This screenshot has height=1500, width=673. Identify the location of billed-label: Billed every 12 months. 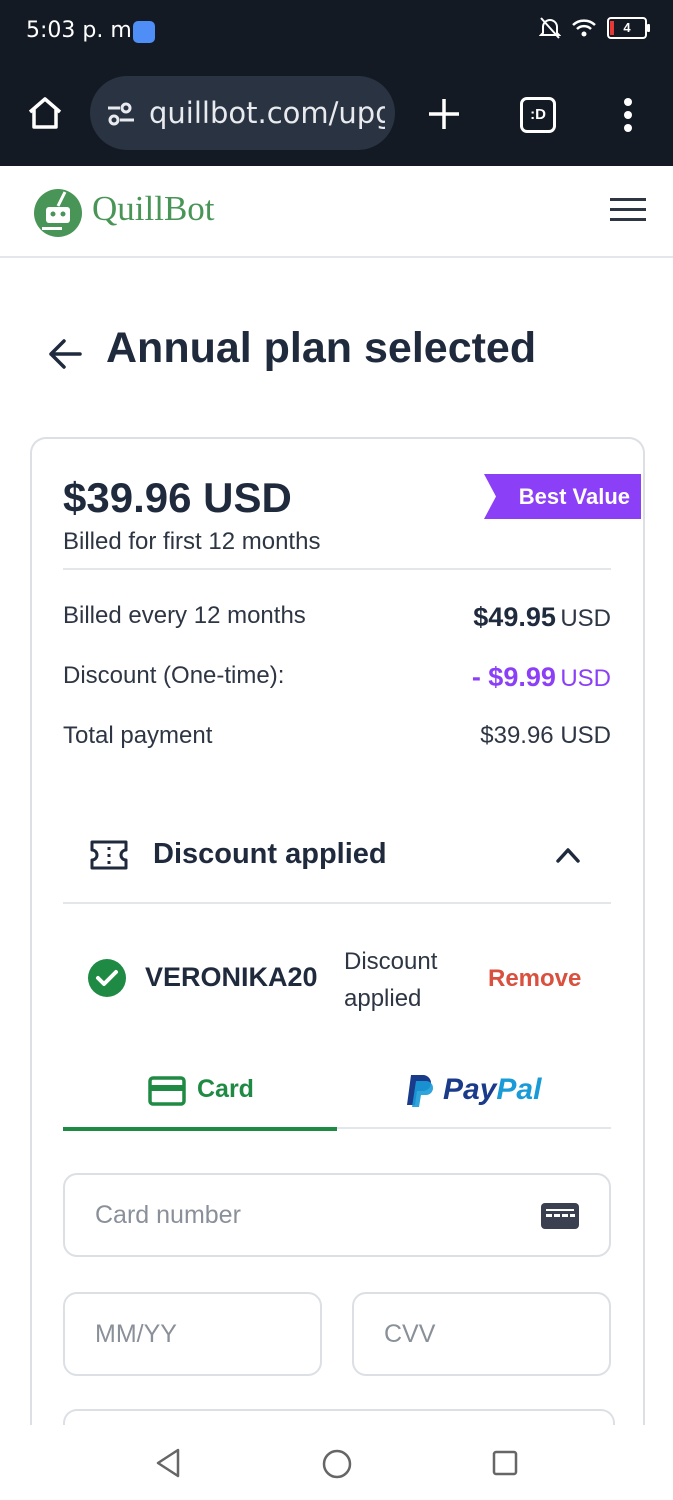
(184, 615).